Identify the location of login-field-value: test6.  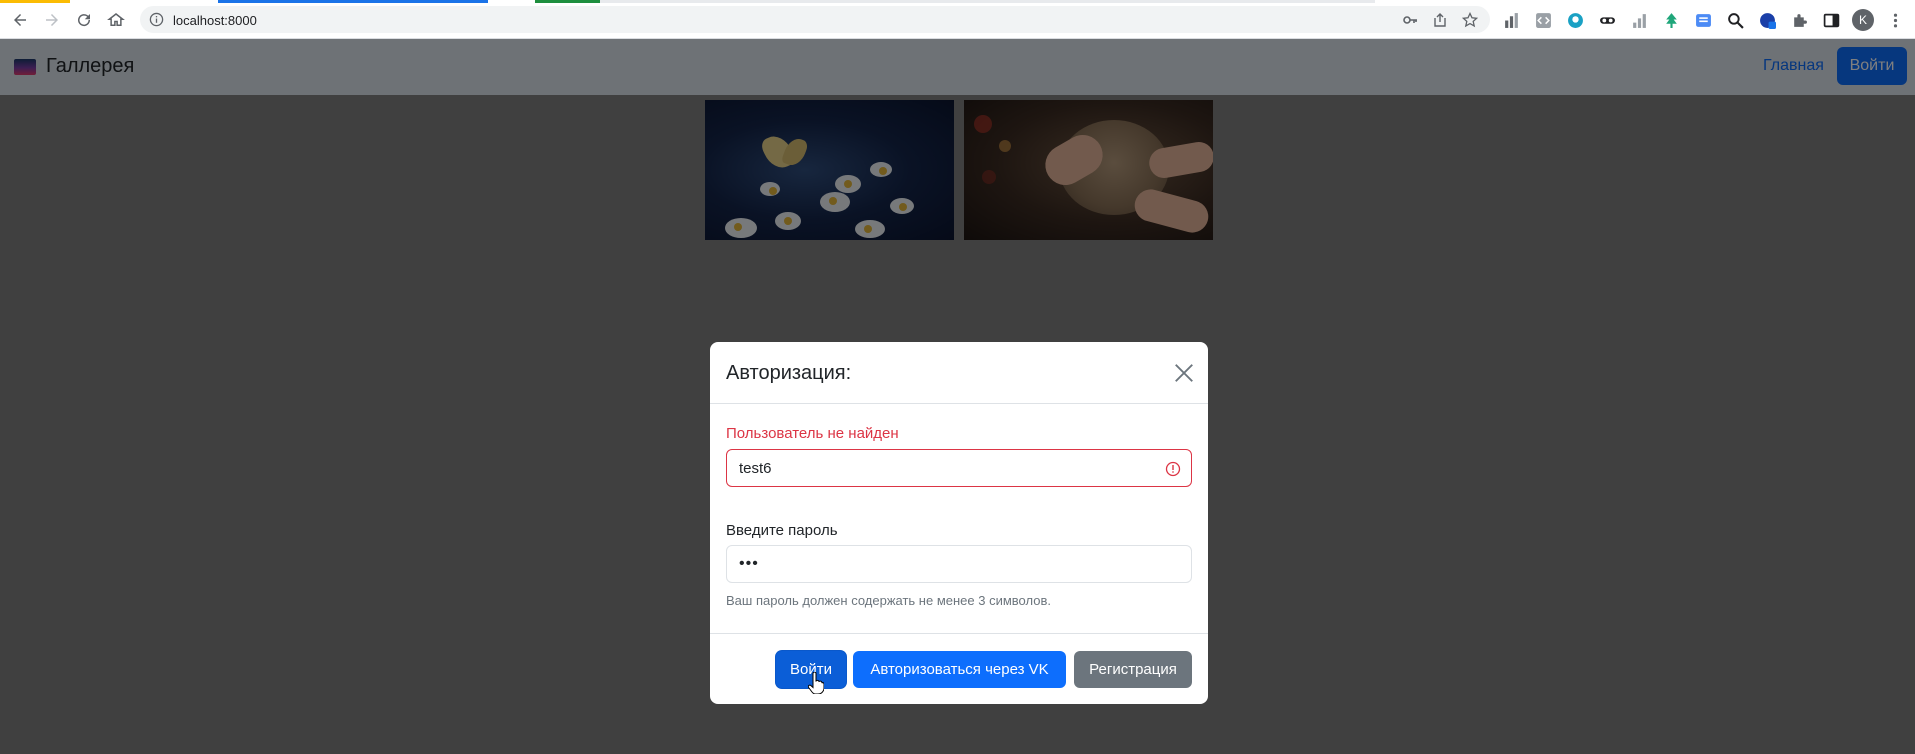
(755, 468).